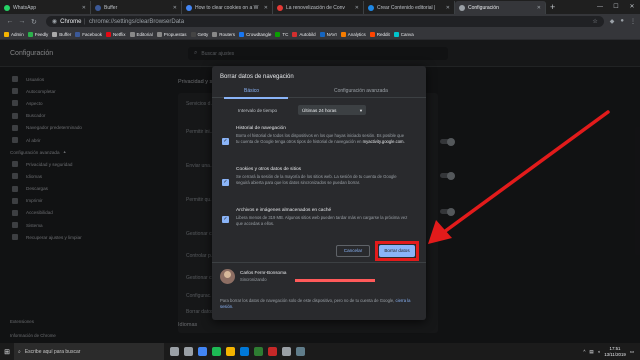  What do you see at coordinates (225, 141) in the screenshot?
I see `checkbox-historial: ✓` at bounding box center [225, 141].